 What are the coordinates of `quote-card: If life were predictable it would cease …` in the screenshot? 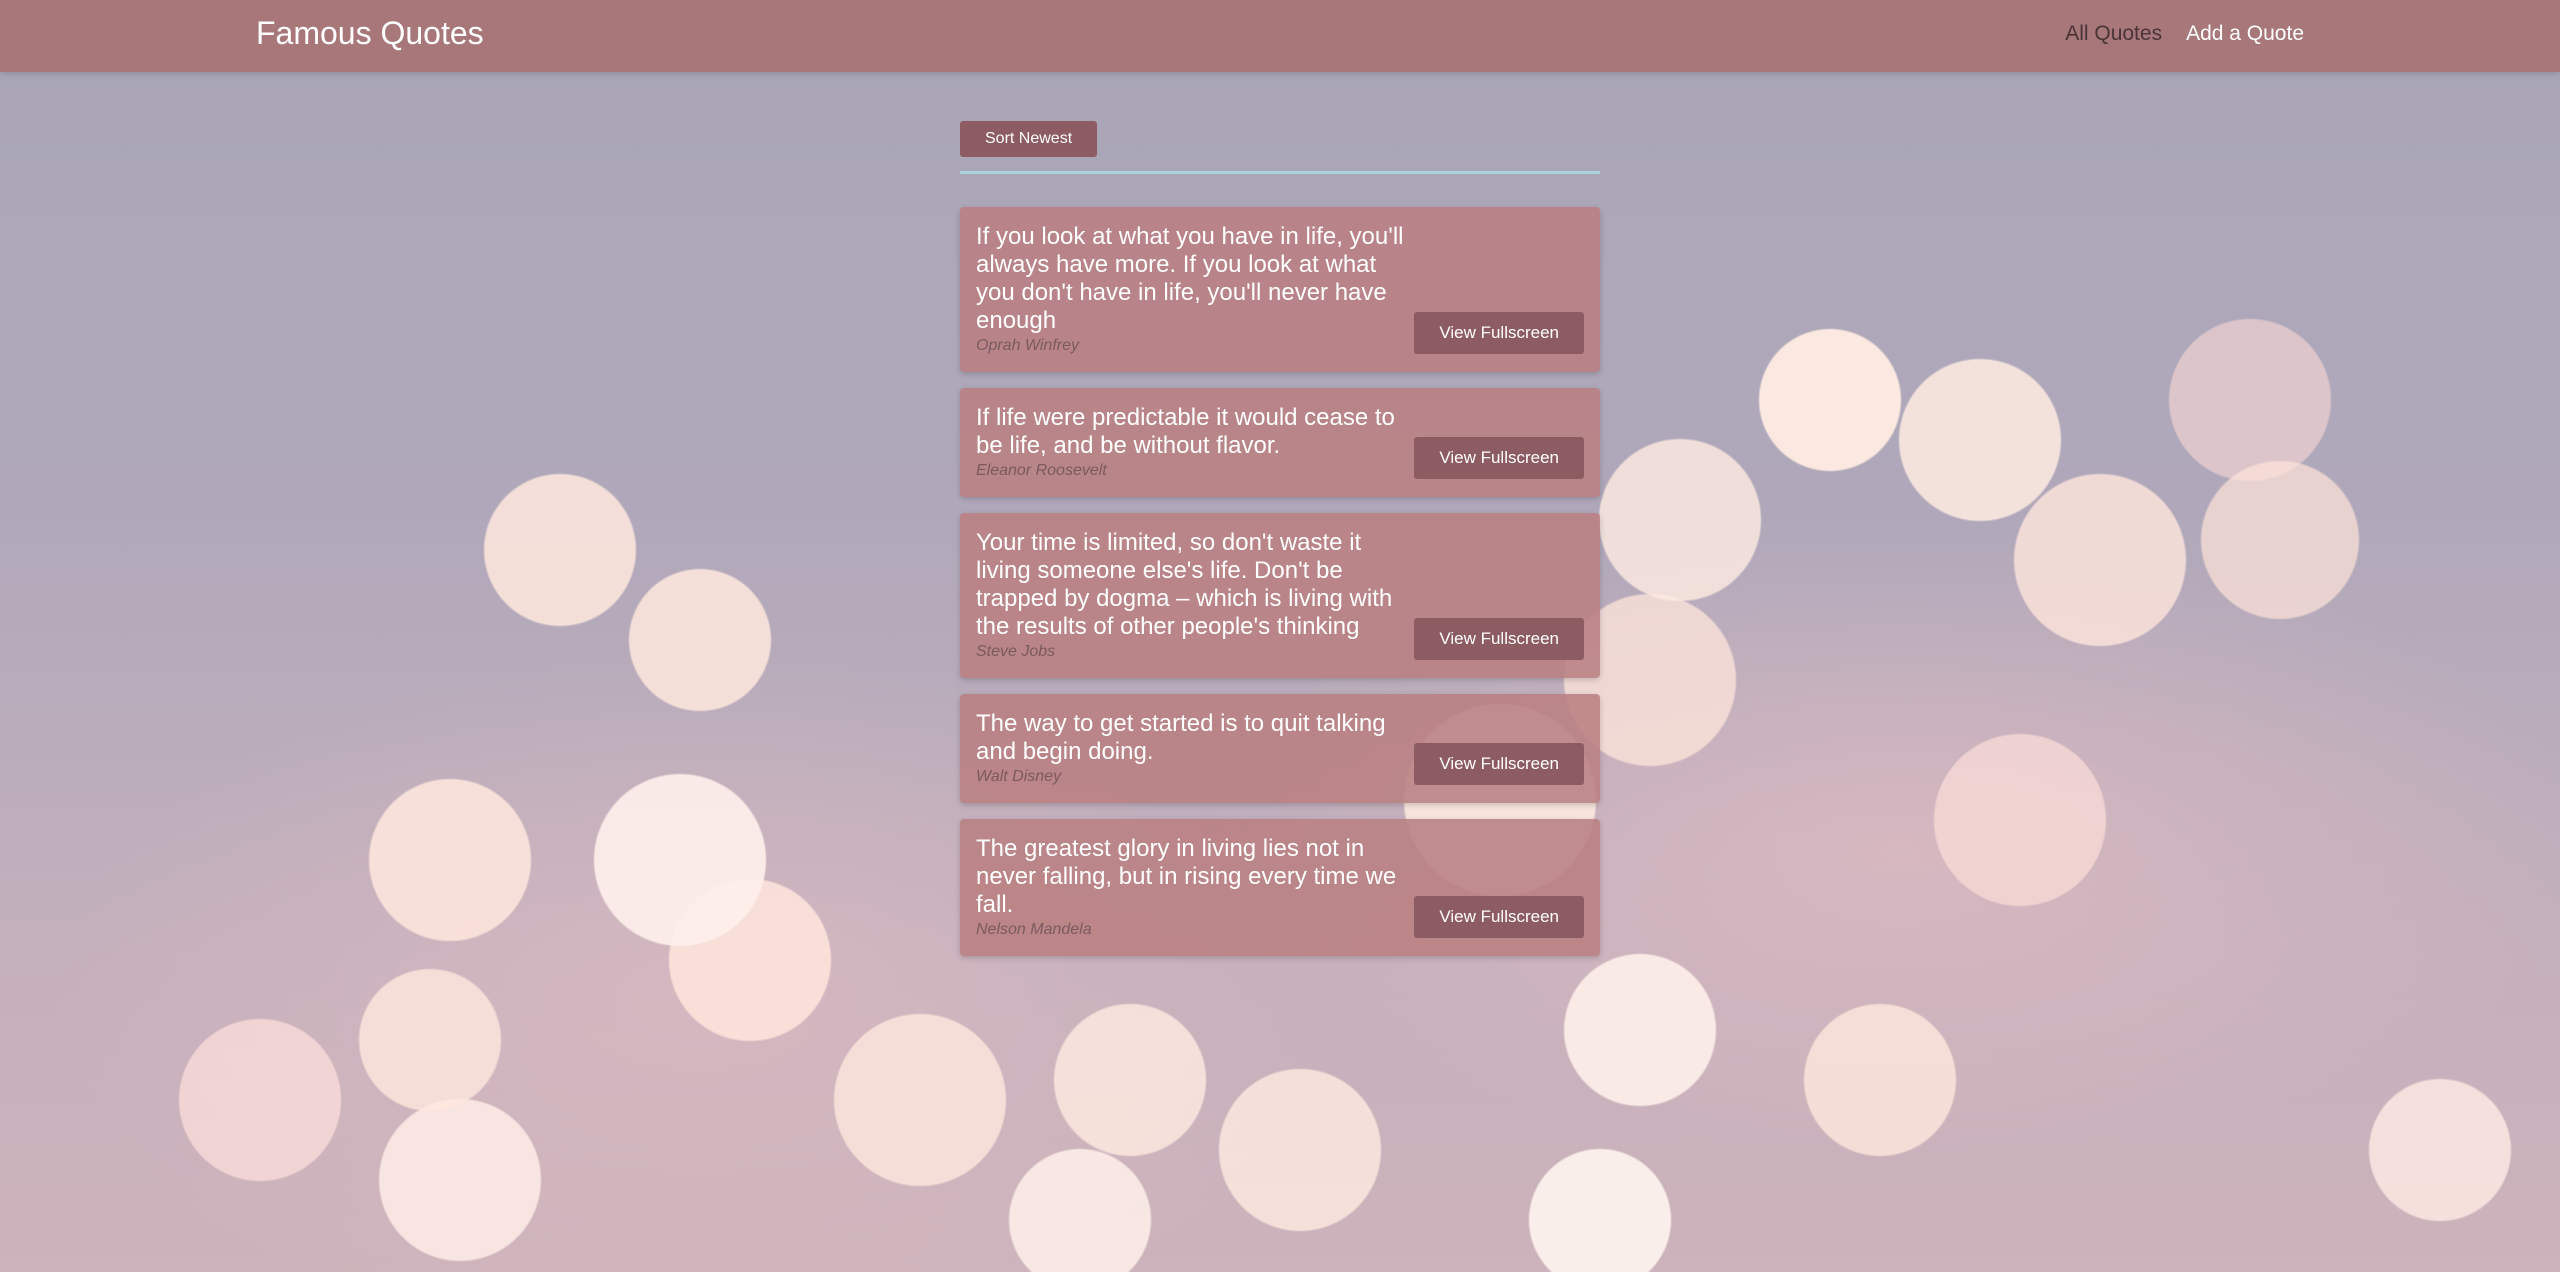 It's located at (1280, 442).